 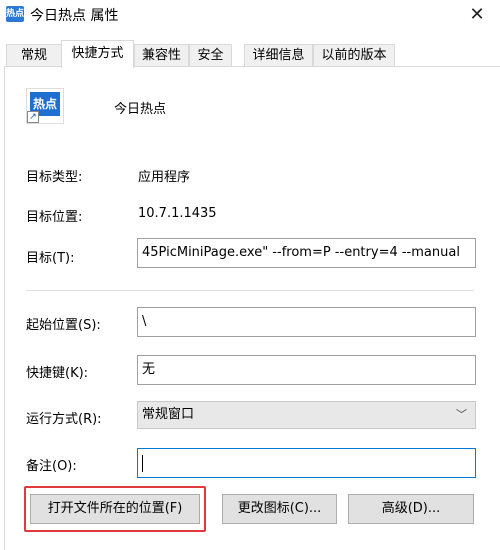 What do you see at coordinates (164, 177) in the screenshot?
I see `target-type-value: 应用程序` at bounding box center [164, 177].